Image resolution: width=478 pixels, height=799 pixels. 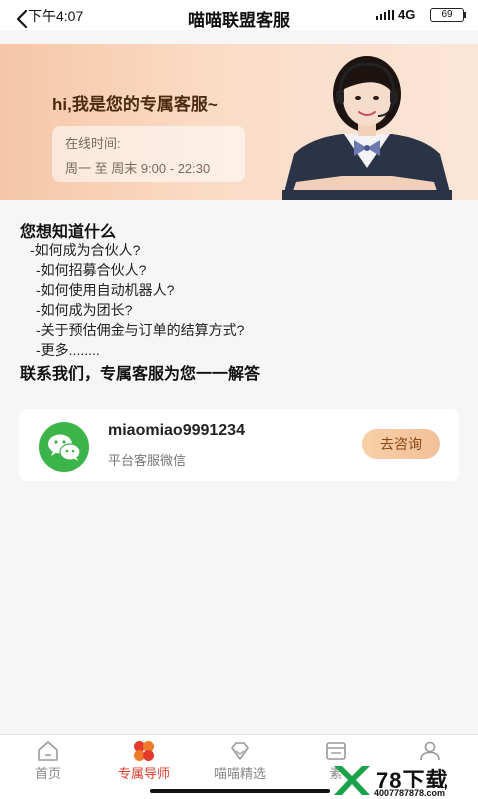 What do you see at coordinates (140, 330) in the screenshot?
I see `faq-item: -关于预估佣金与订单的结算方式?` at bounding box center [140, 330].